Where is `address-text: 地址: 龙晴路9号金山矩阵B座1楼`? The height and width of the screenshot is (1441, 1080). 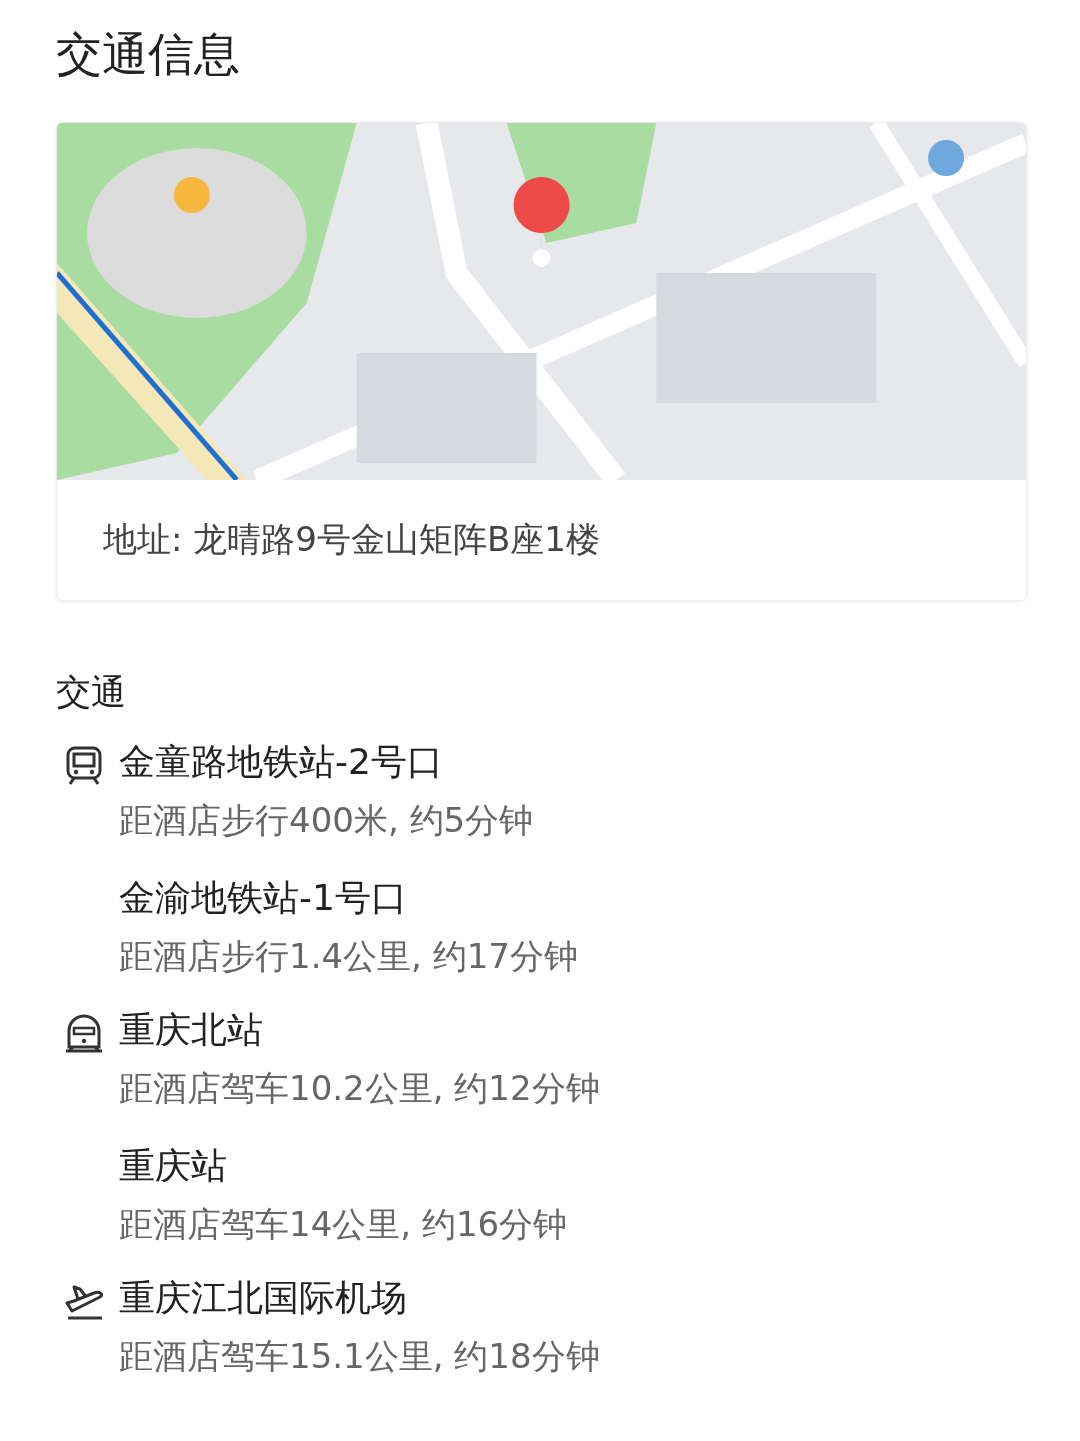 address-text: 地址: 龙晴路9号金山矩阵B座1楼 is located at coordinates (351, 539).